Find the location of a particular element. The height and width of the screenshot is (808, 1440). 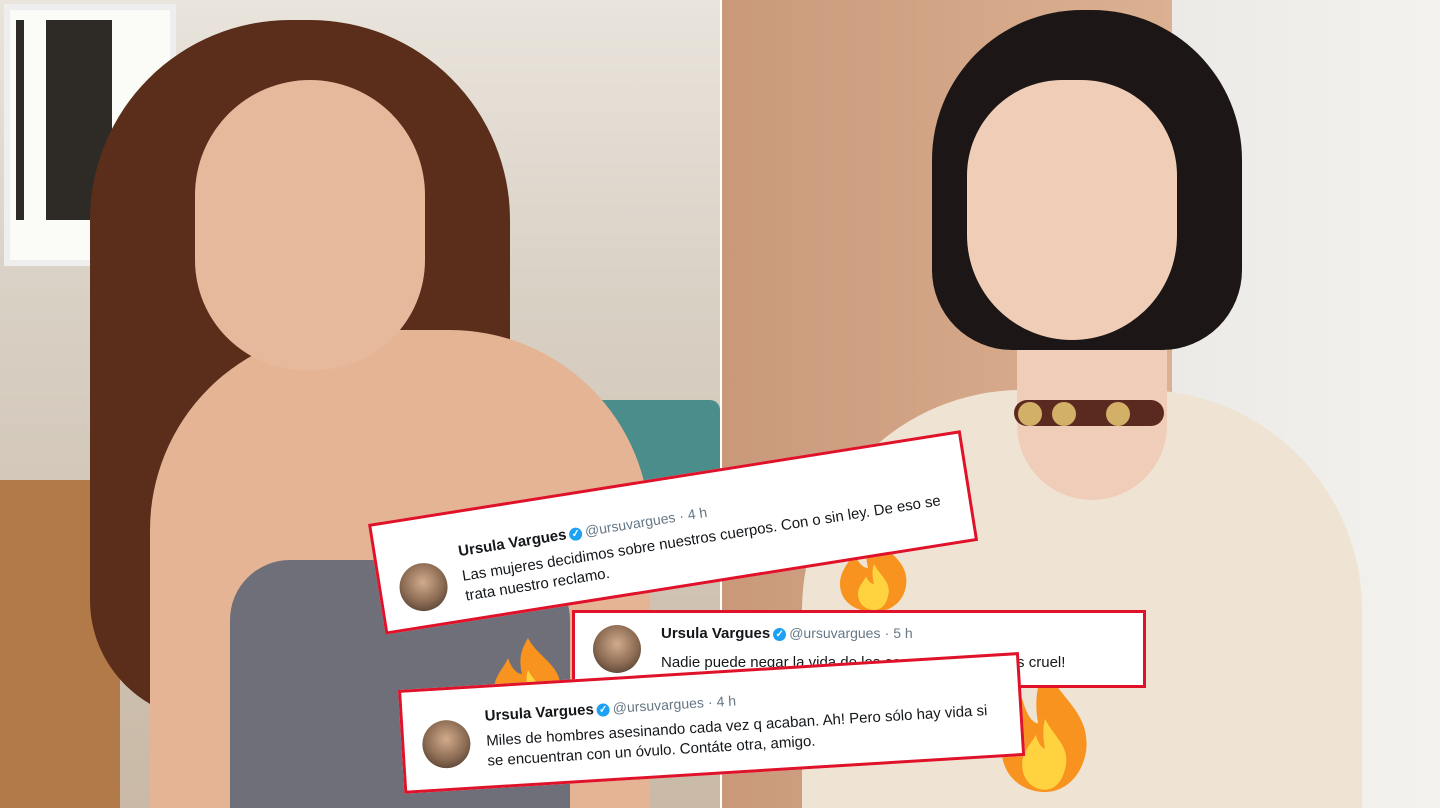

tweet-author: Ursula Vargues ✓ @ursuvargues · 5 h is located at coordinates (787, 633).